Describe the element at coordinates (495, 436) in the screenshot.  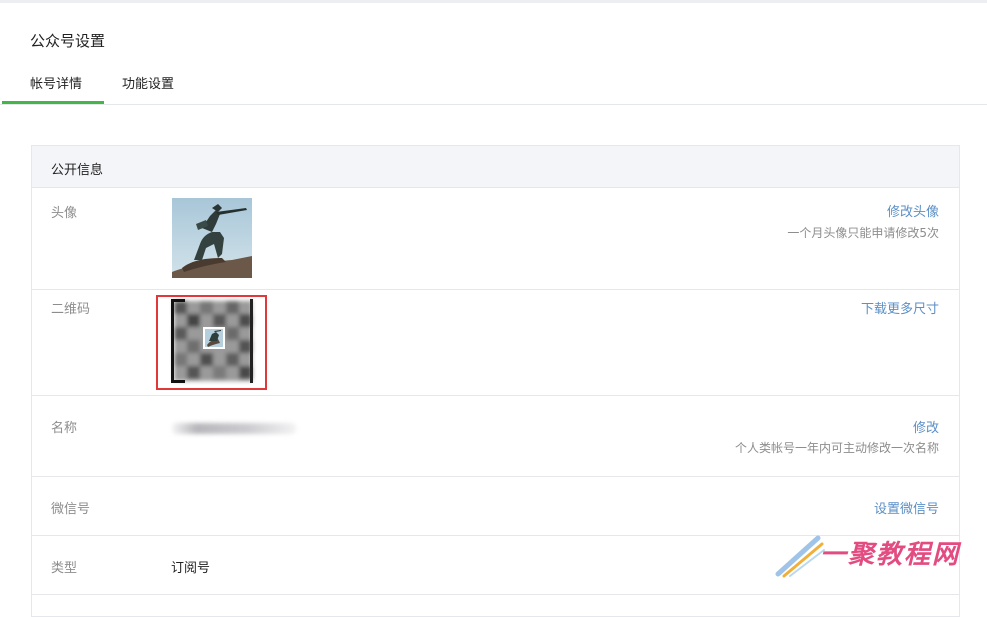
I see `row-name: 名称 修改 个人类帐号一年内可主动修改一次名称` at that location.